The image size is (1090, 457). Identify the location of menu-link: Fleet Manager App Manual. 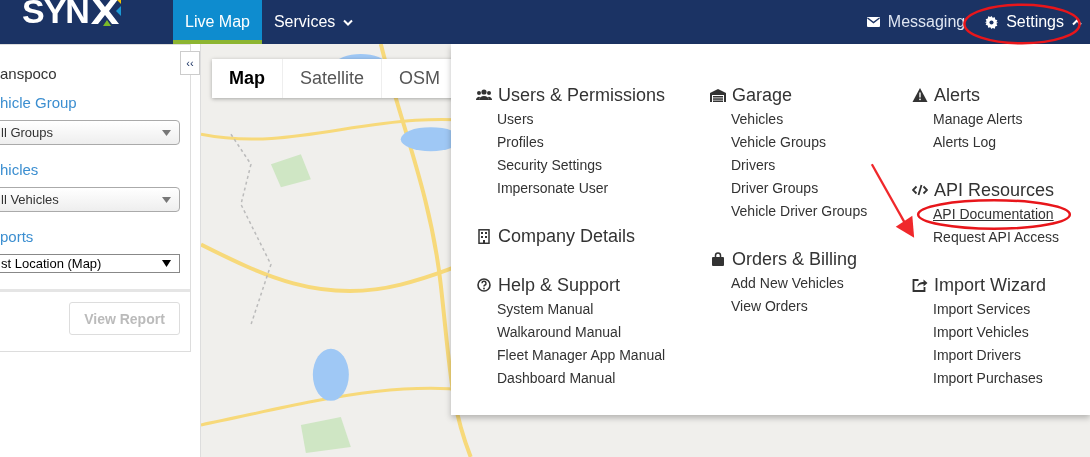
(581, 355).